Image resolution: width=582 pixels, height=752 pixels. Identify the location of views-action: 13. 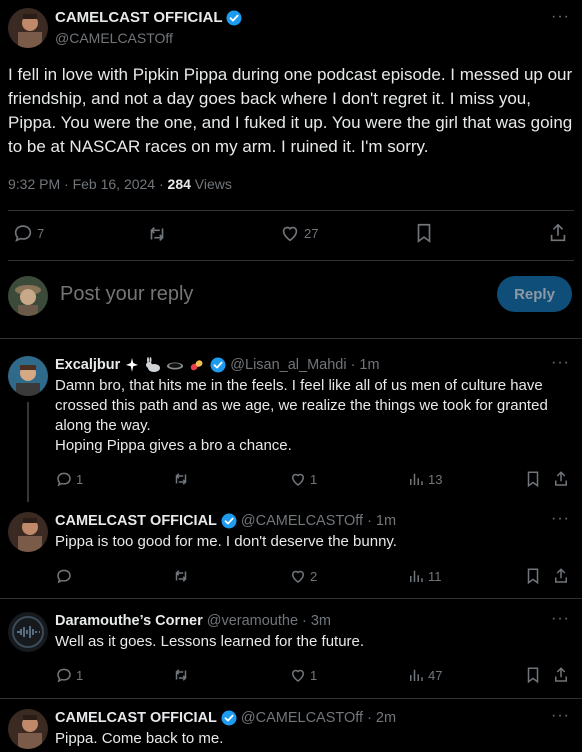
(424, 479).